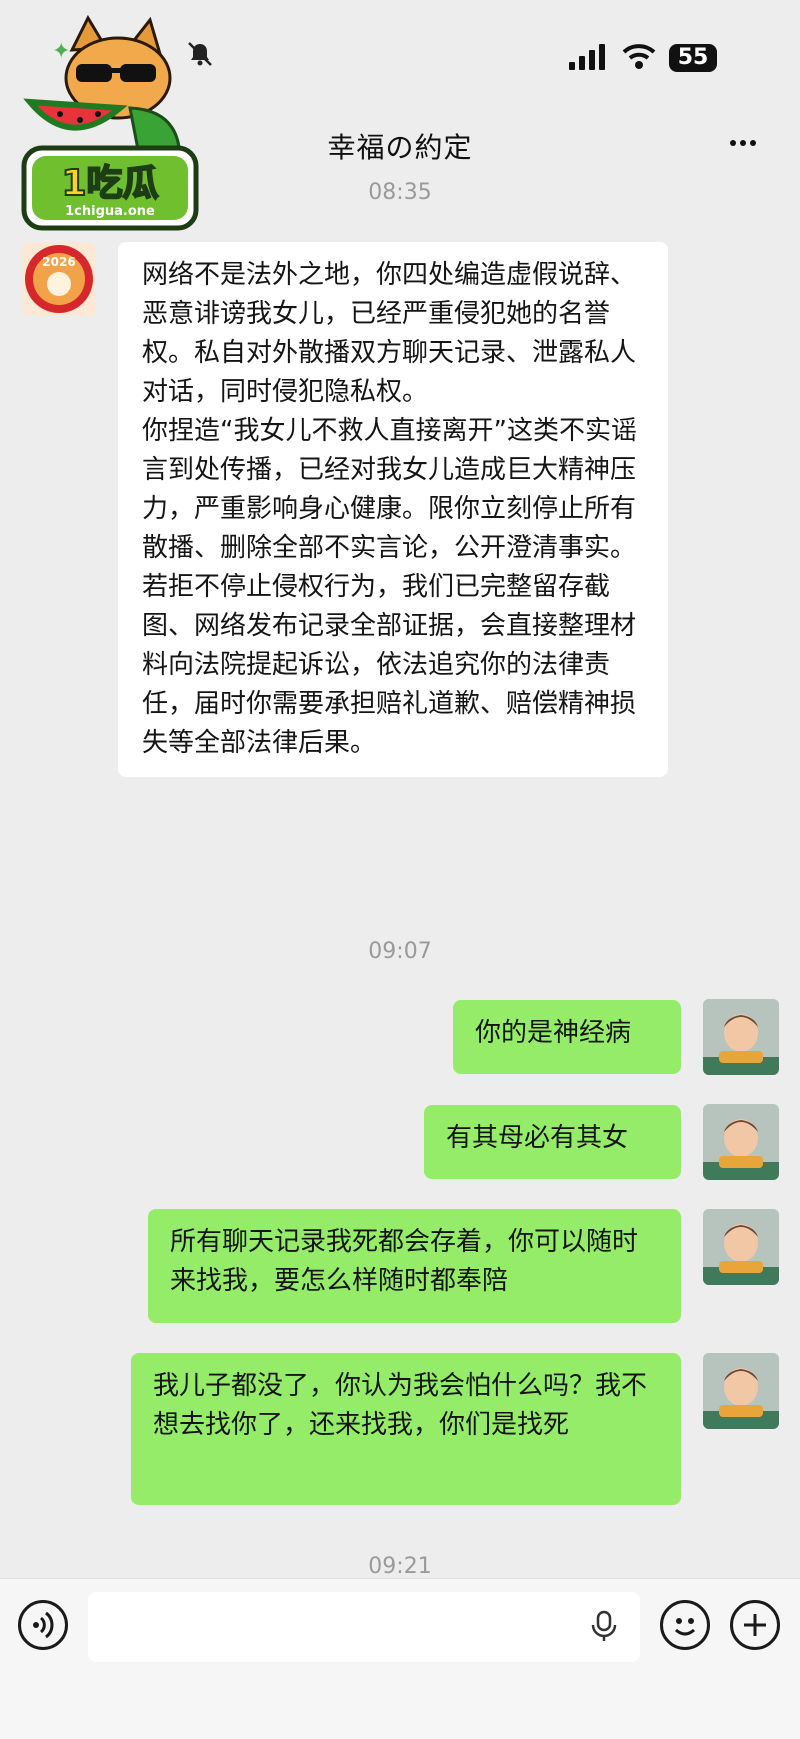 The width and height of the screenshot is (800, 1739). I want to click on outgoing-message-bubble: 所有聊天记录我死都会存着，你可以随时来找我，要怎么样随时都奉陪, so click(414, 1266).